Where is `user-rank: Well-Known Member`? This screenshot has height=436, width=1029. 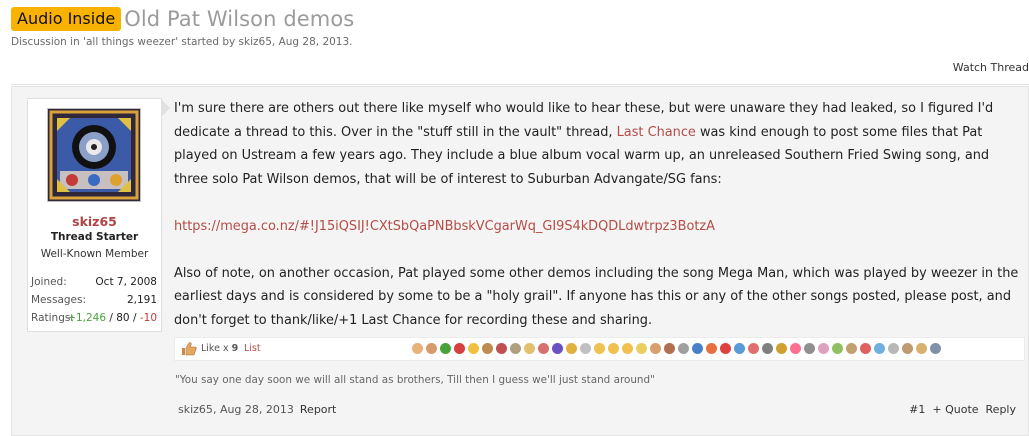
user-rank: Well-Known Member is located at coordinates (94, 254).